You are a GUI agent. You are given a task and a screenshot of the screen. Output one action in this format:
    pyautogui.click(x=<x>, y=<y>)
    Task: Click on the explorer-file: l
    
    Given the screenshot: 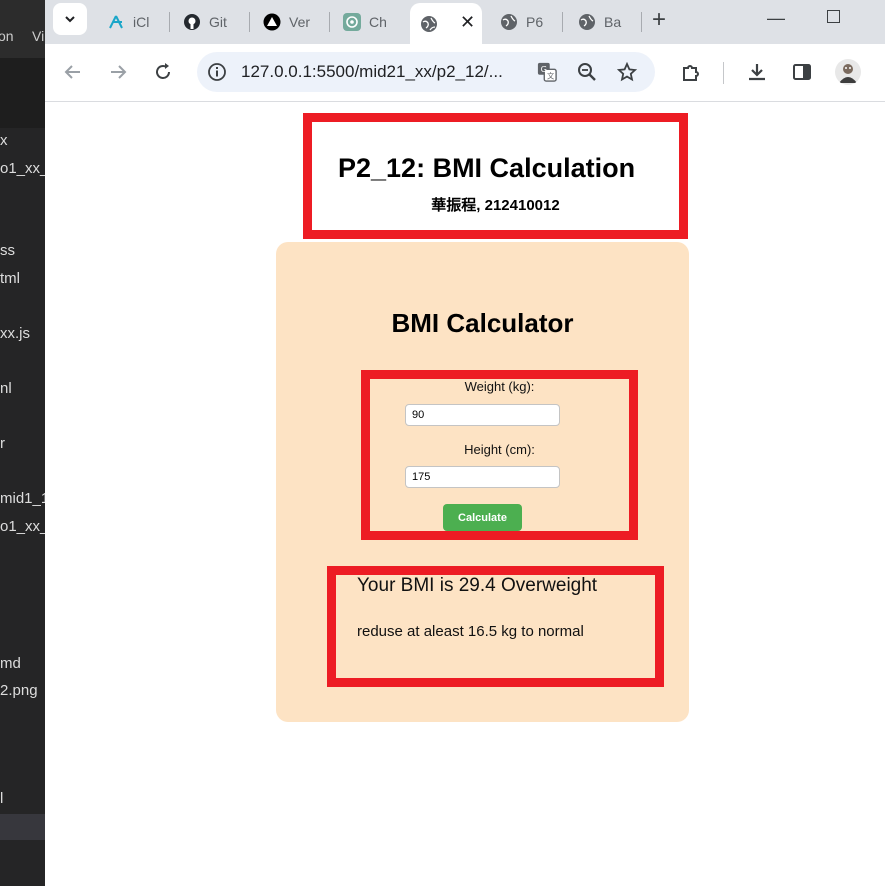 What is the action you would take?
    pyautogui.click(x=1, y=798)
    